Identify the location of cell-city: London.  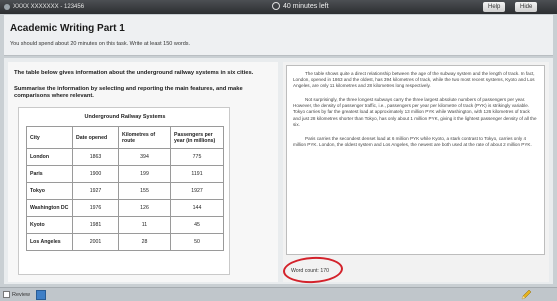
(49, 157).